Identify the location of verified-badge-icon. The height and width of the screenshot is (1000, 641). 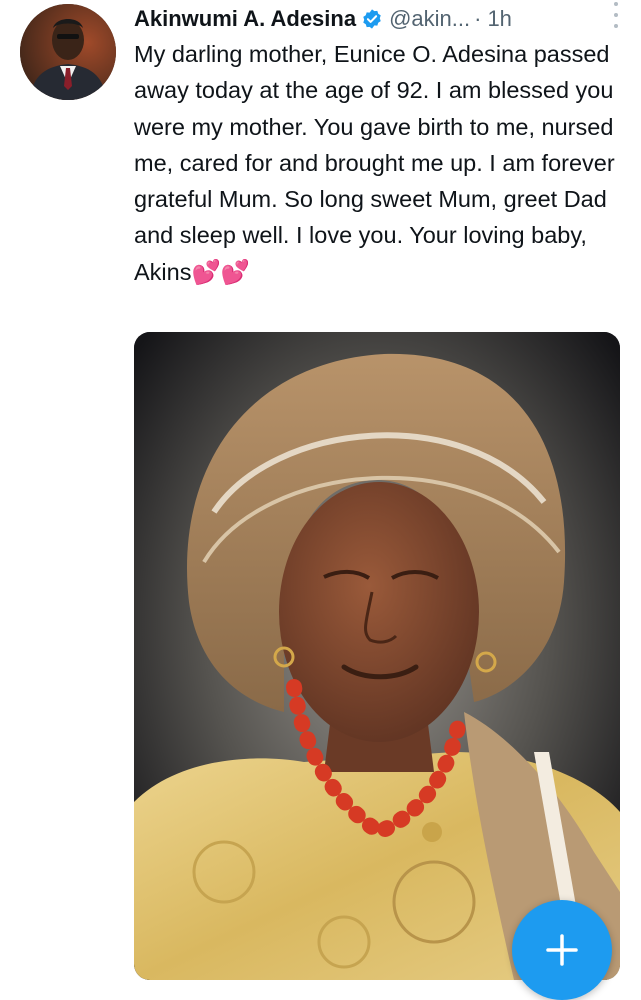
(372, 19).